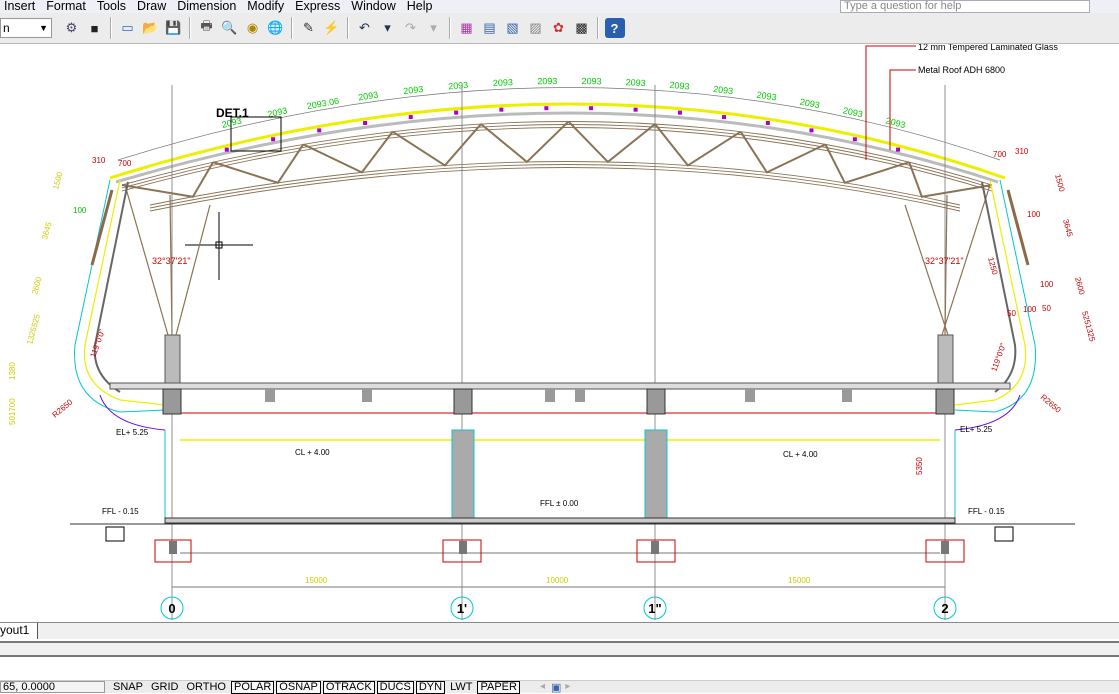  Describe the element at coordinates (33, 329) in the screenshot. I see `dim-left-1325525: 1325525` at that location.